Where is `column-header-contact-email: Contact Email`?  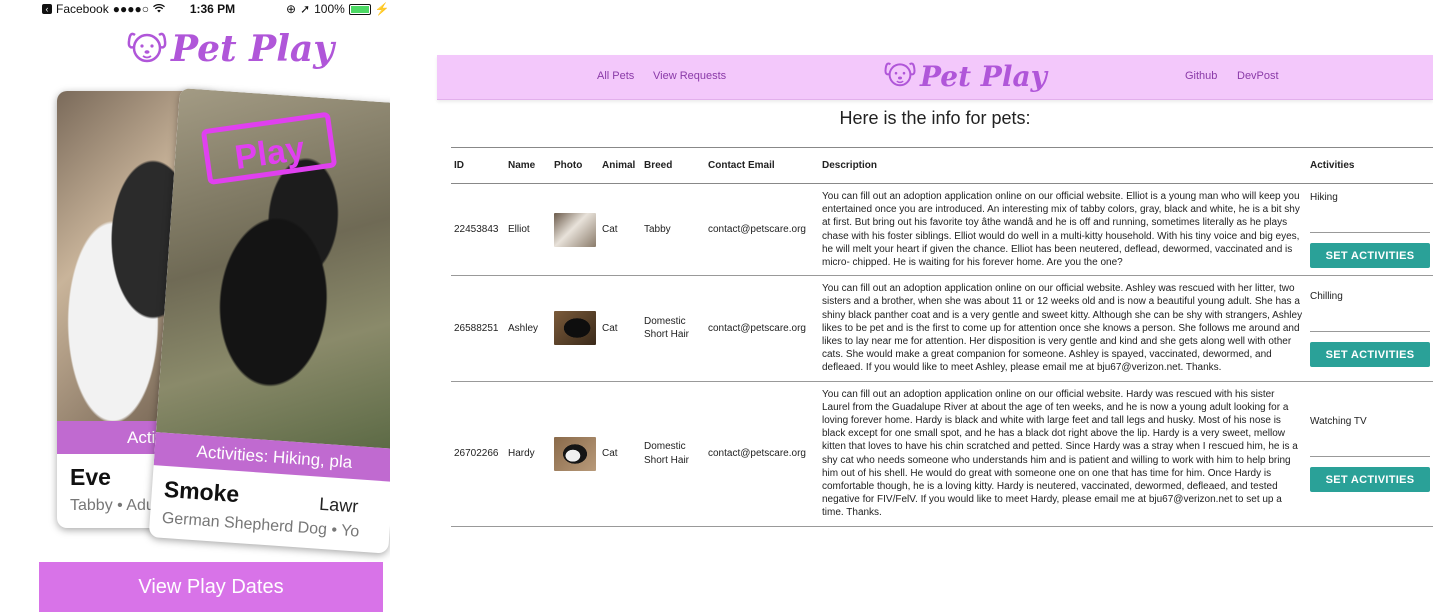 column-header-contact-email: Contact Email is located at coordinates (762, 165).